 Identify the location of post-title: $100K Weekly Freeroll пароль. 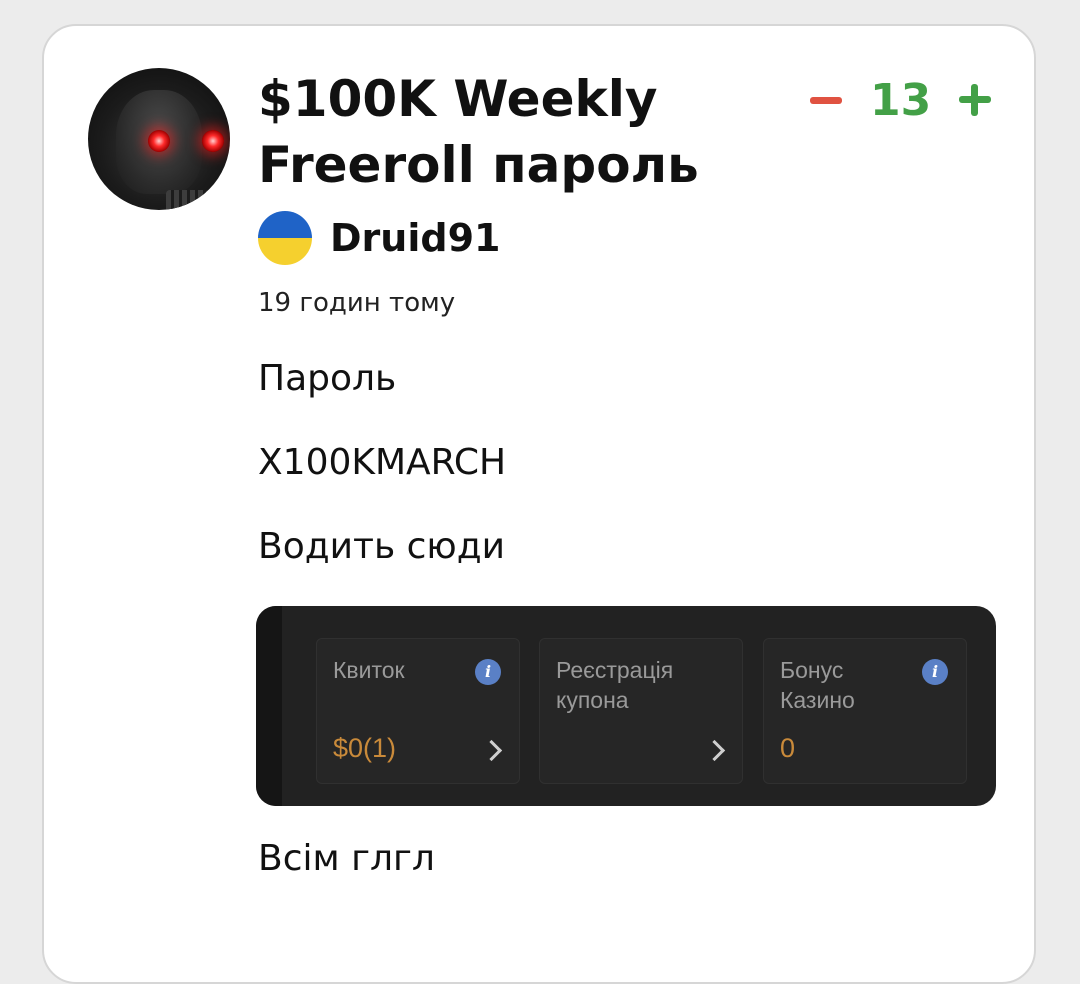
(528, 132).